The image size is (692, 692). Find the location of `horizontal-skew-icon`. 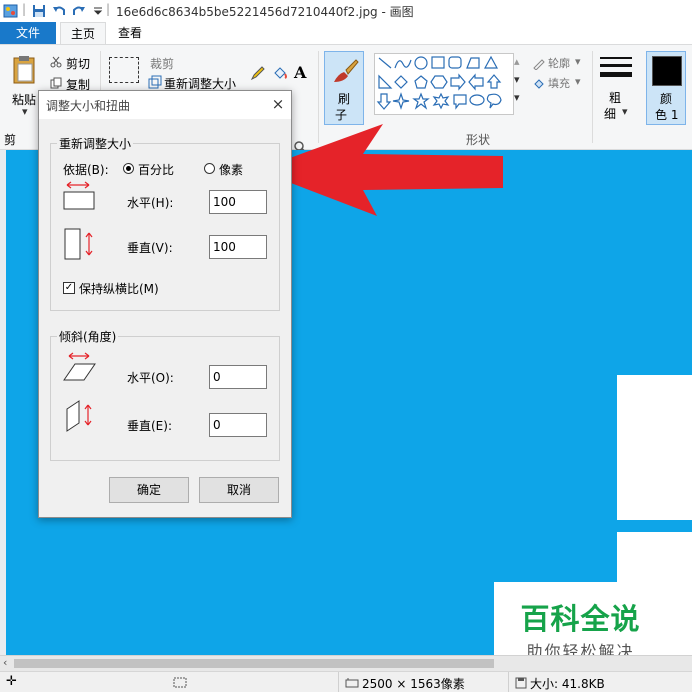

horizontal-skew-icon is located at coordinates (79, 366).